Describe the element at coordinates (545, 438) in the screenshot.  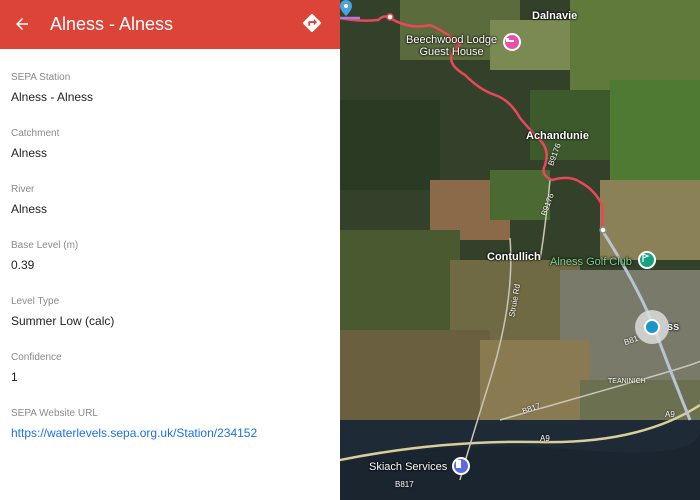
I see `road-label-a9: A9` at that location.